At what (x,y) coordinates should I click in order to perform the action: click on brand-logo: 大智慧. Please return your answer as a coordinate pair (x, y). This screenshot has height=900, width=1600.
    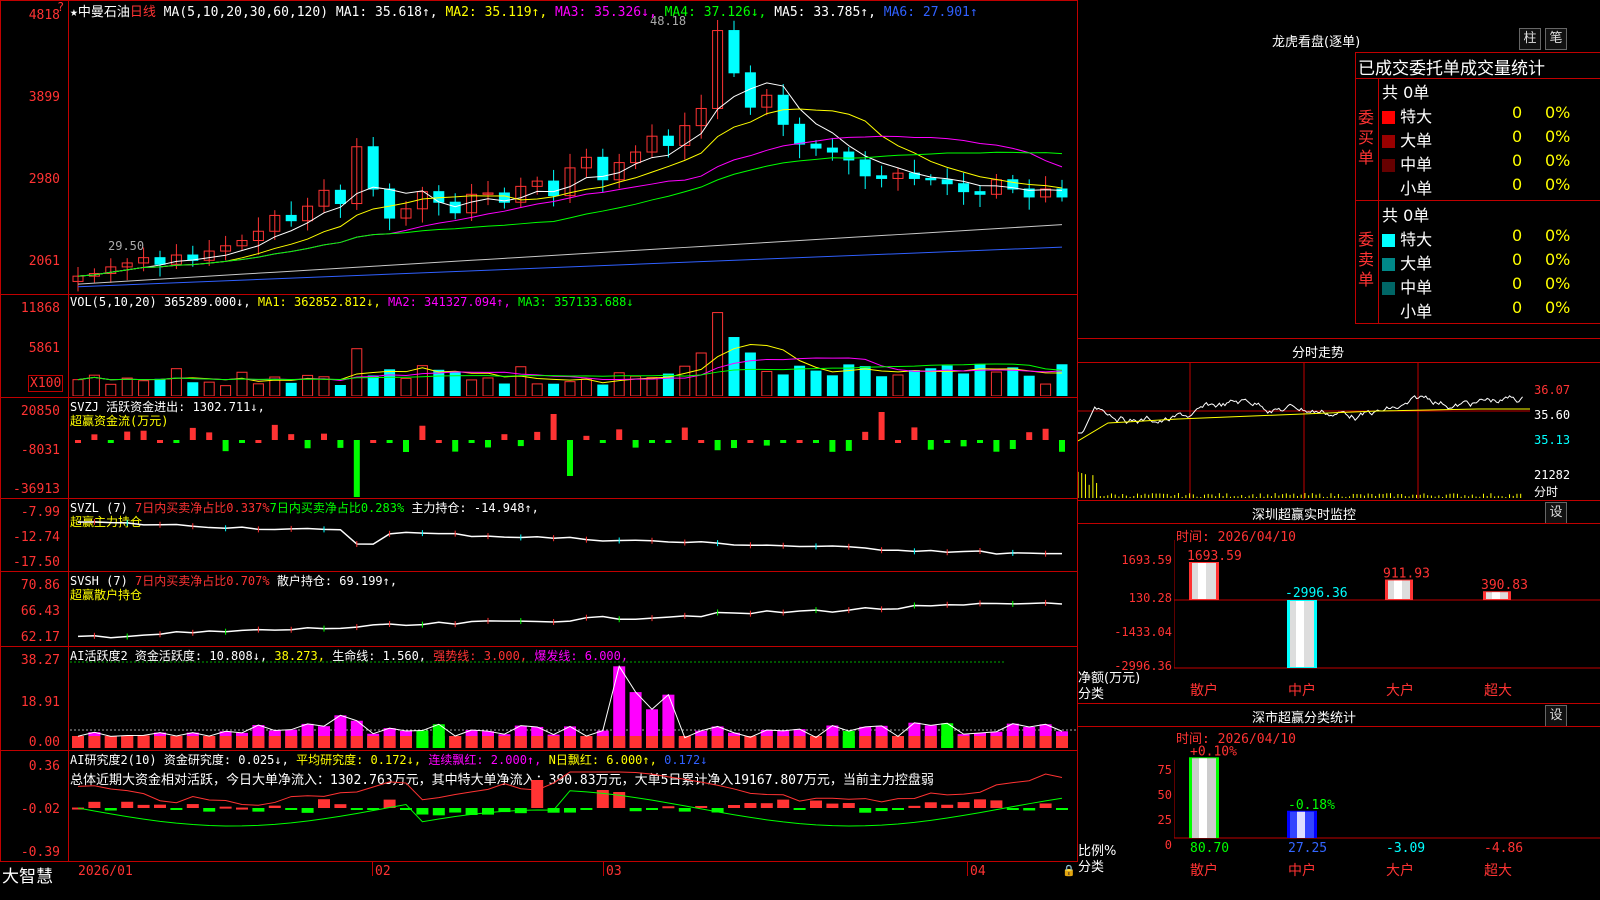
    Looking at the image, I should click on (27, 874).